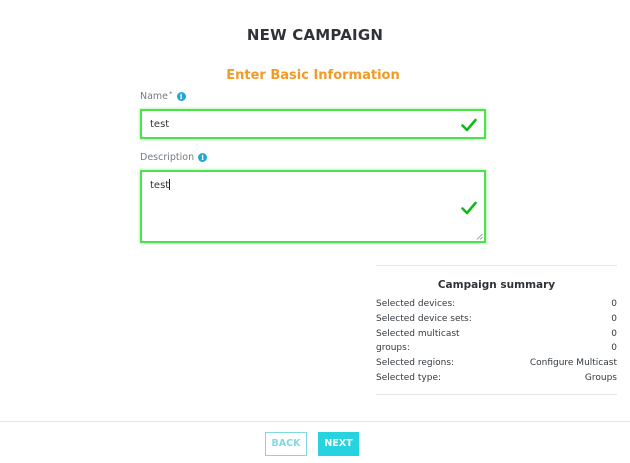  I want to click on wizard-footer: BACK NEXT, so click(315, 442).